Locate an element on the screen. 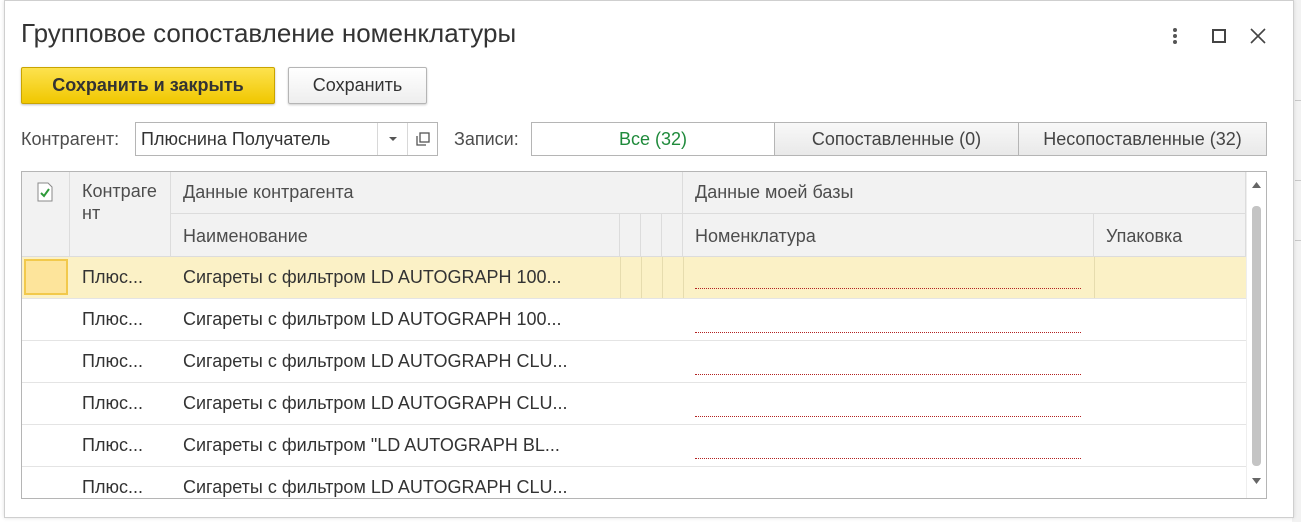  header-nomenclature: Номенклатура is located at coordinates (888, 235).